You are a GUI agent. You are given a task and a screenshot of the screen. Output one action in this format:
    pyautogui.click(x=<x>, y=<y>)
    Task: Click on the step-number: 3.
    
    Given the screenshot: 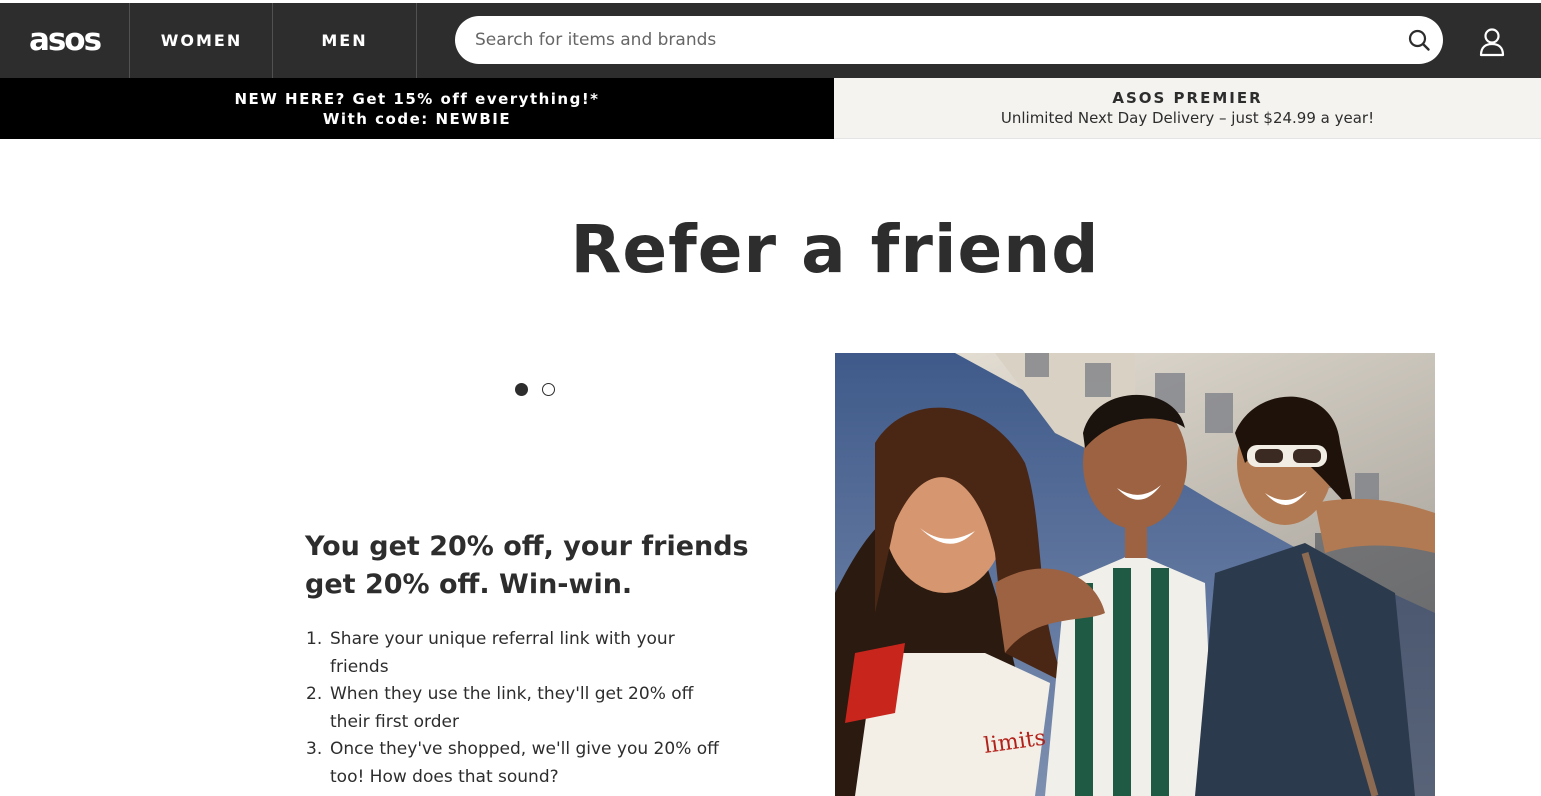 What is the action you would take?
    pyautogui.click(x=314, y=749)
    